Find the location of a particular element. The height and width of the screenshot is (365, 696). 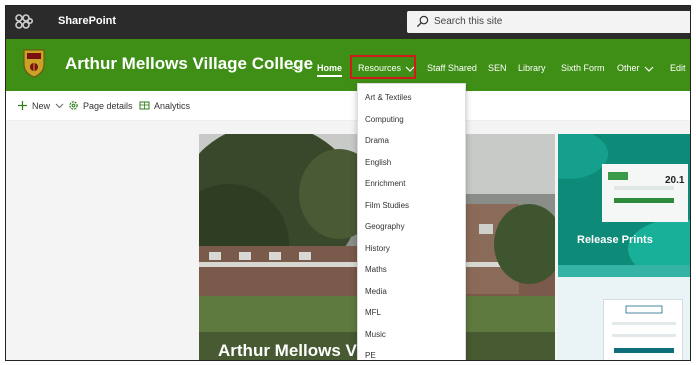

new-label: New is located at coordinates (41, 105).